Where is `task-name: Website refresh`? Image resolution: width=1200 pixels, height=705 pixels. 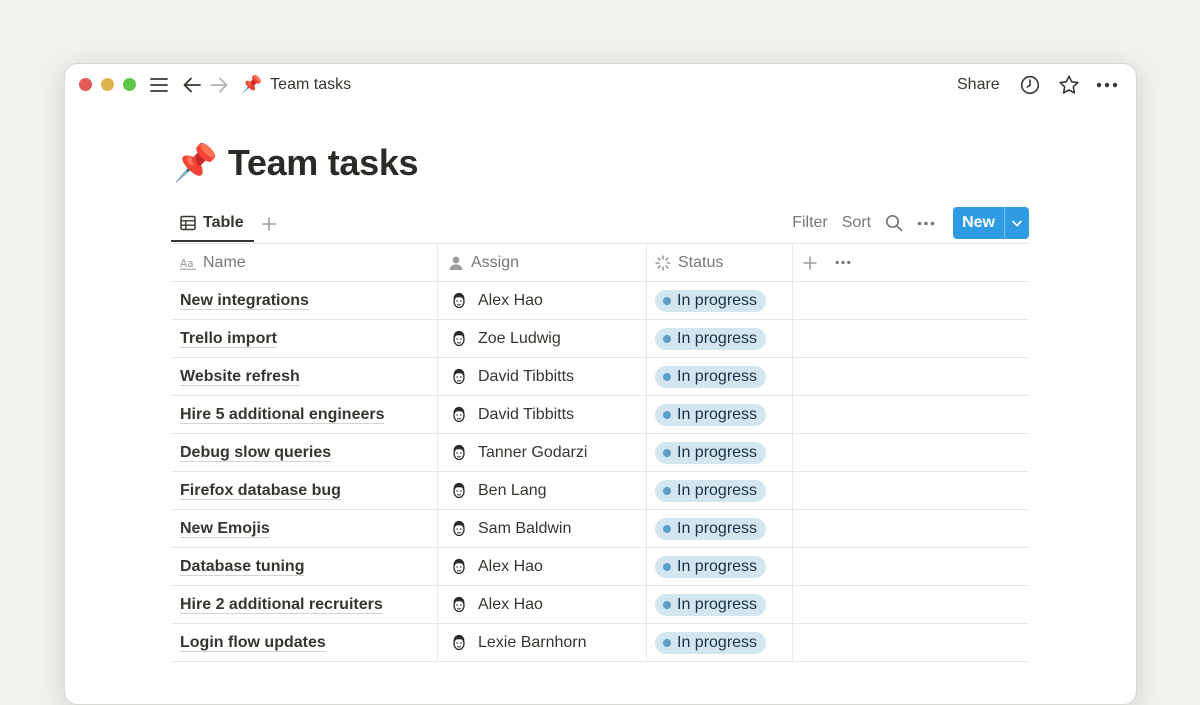
task-name: Website refresh is located at coordinates (240, 377).